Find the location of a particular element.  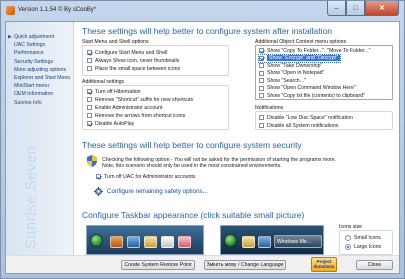

sidebar-item-label: More adjusting options is located at coordinates (40, 69).